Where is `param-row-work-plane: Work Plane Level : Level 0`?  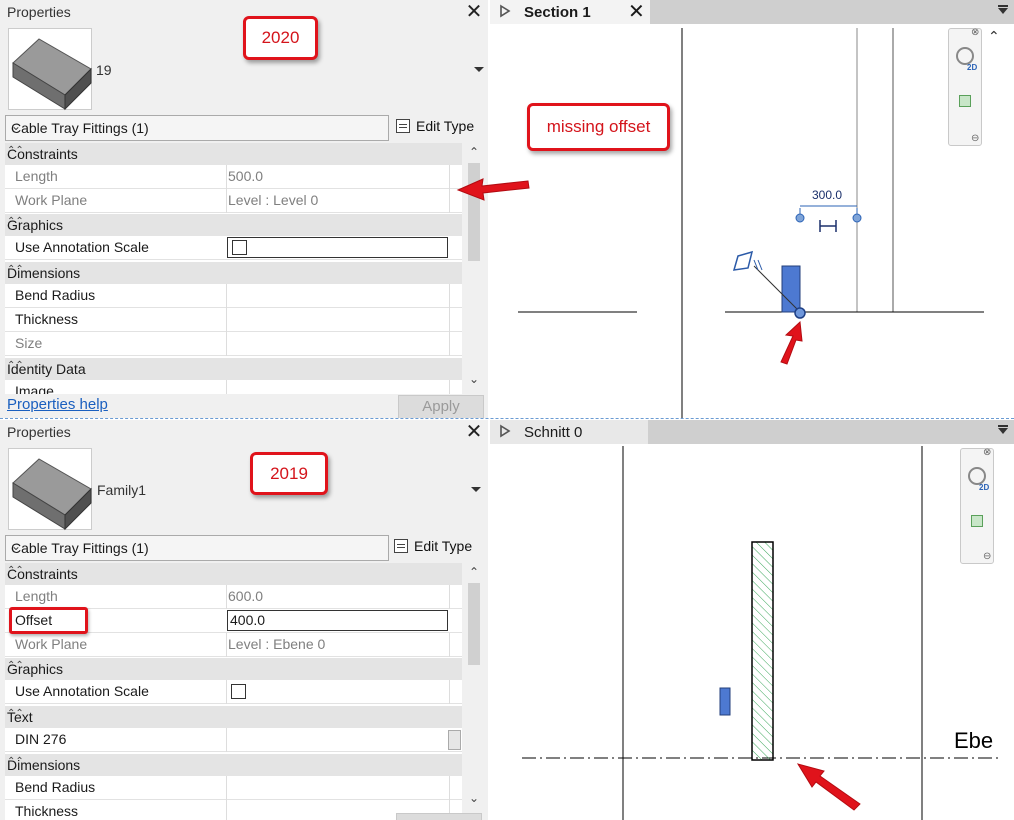 param-row-work-plane: Work Plane Level : Level 0 is located at coordinates (233, 201).